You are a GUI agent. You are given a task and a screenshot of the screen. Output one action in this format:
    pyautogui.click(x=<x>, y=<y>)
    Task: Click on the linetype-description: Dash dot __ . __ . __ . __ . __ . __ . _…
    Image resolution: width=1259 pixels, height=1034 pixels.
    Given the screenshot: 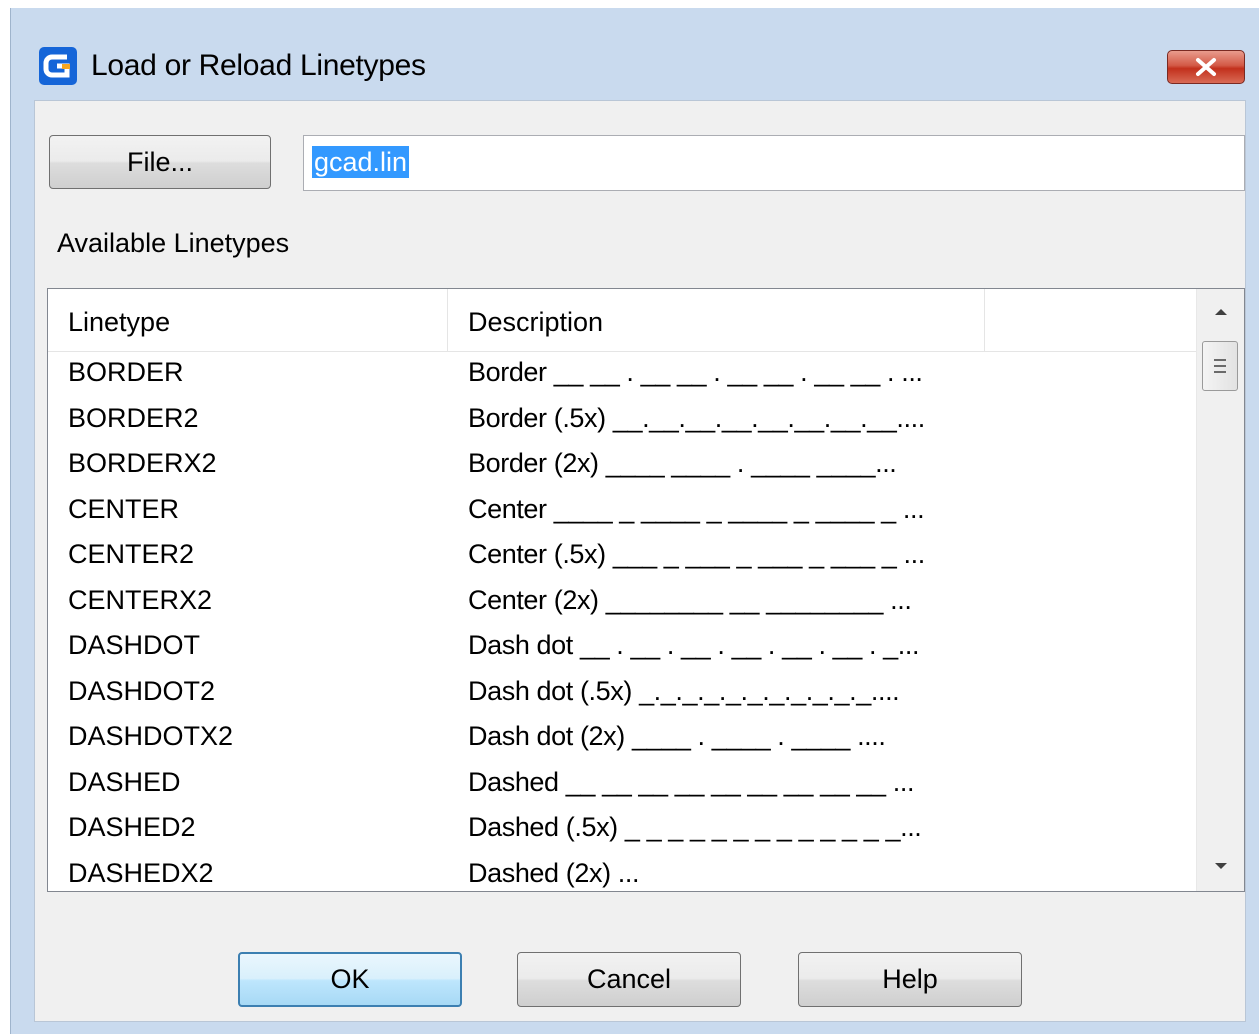 What is the action you would take?
    pyautogui.click(x=694, y=645)
    